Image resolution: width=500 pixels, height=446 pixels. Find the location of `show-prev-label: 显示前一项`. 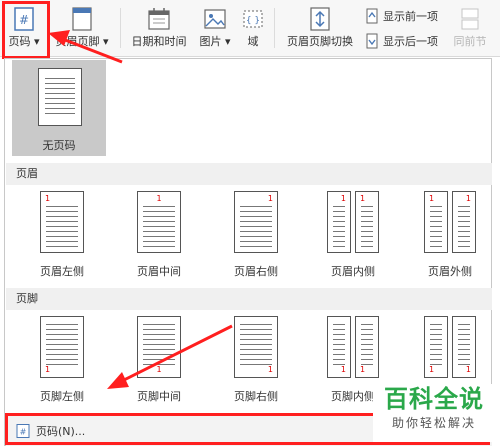

show-prev-label: 显示前一项 is located at coordinates (410, 16).